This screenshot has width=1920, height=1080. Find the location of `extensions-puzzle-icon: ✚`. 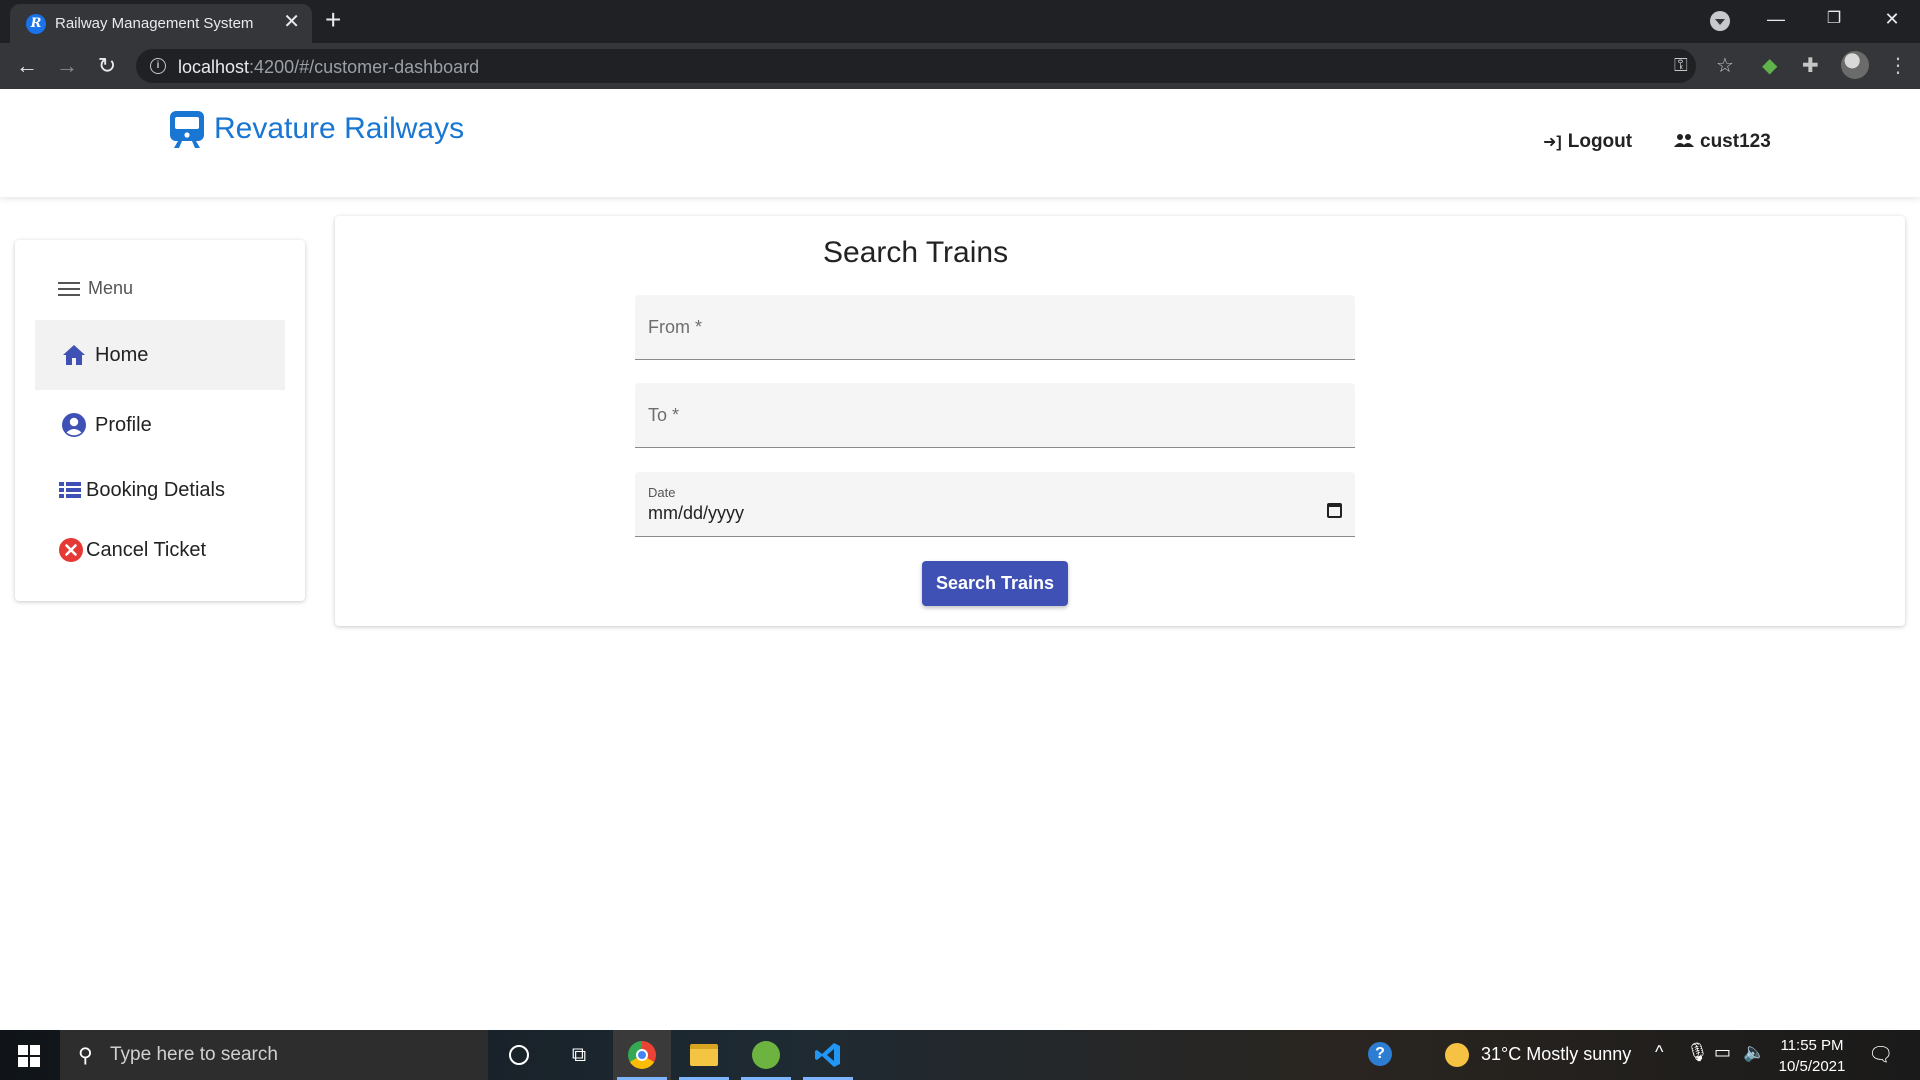

extensions-puzzle-icon: ✚ is located at coordinates (1810, 65).